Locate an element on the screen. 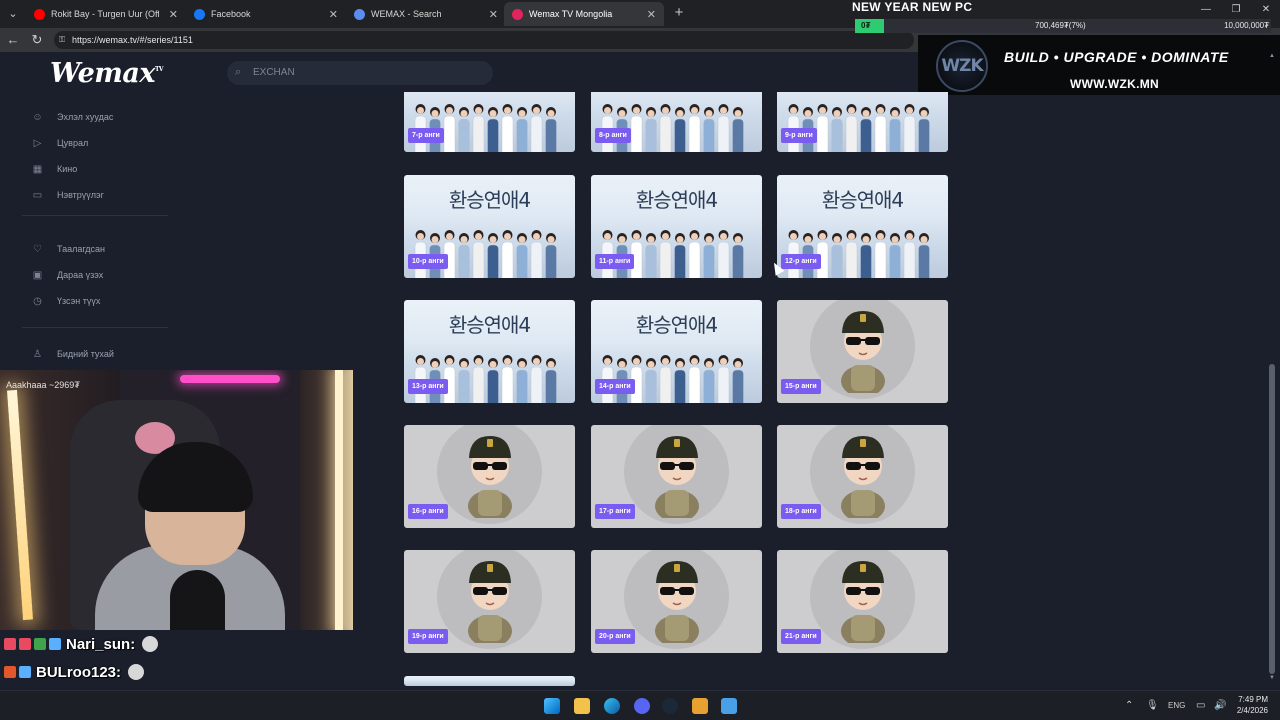 The height and width of the screenshot is (720, 1280). url-field: ⚿ https://wemax.tv/#/series/1151 is located at coordinates (484, 40).